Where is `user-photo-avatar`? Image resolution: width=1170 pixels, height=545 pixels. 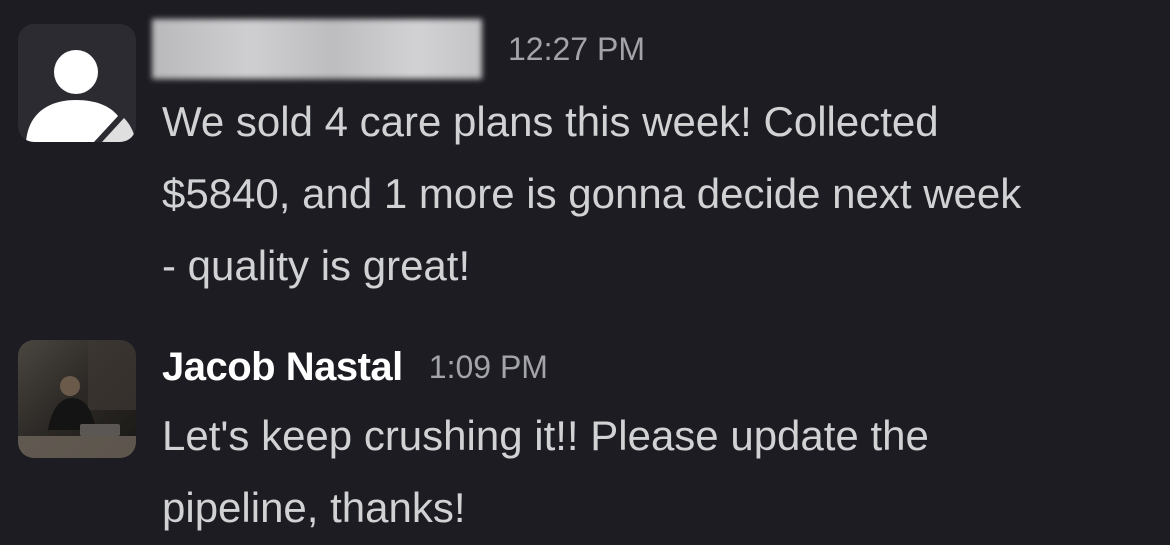 user-photo-avatar is located at coordinates (77, 399).